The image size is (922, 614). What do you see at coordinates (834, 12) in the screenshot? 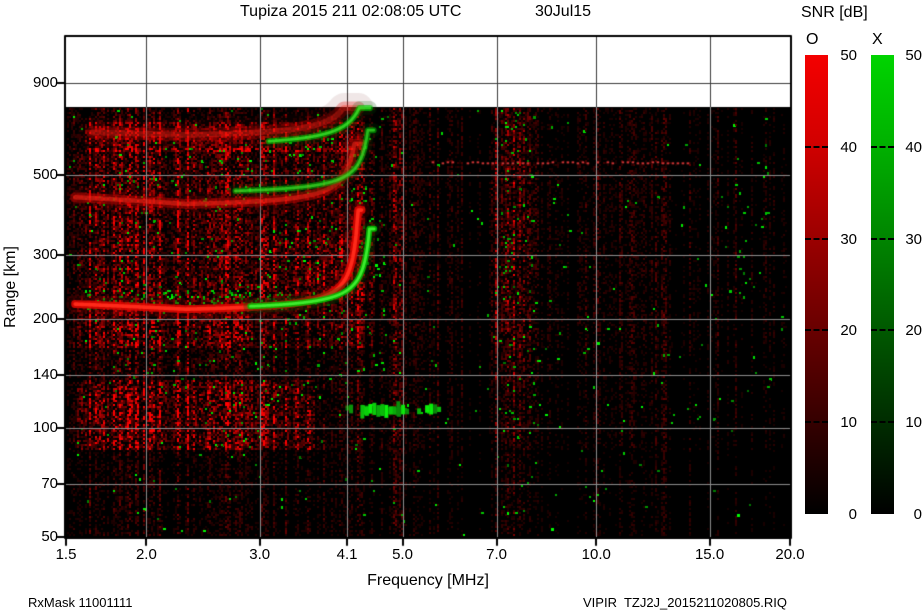
I see `colorbar-title: SNR [dB]` at bounding box center [834, 12].